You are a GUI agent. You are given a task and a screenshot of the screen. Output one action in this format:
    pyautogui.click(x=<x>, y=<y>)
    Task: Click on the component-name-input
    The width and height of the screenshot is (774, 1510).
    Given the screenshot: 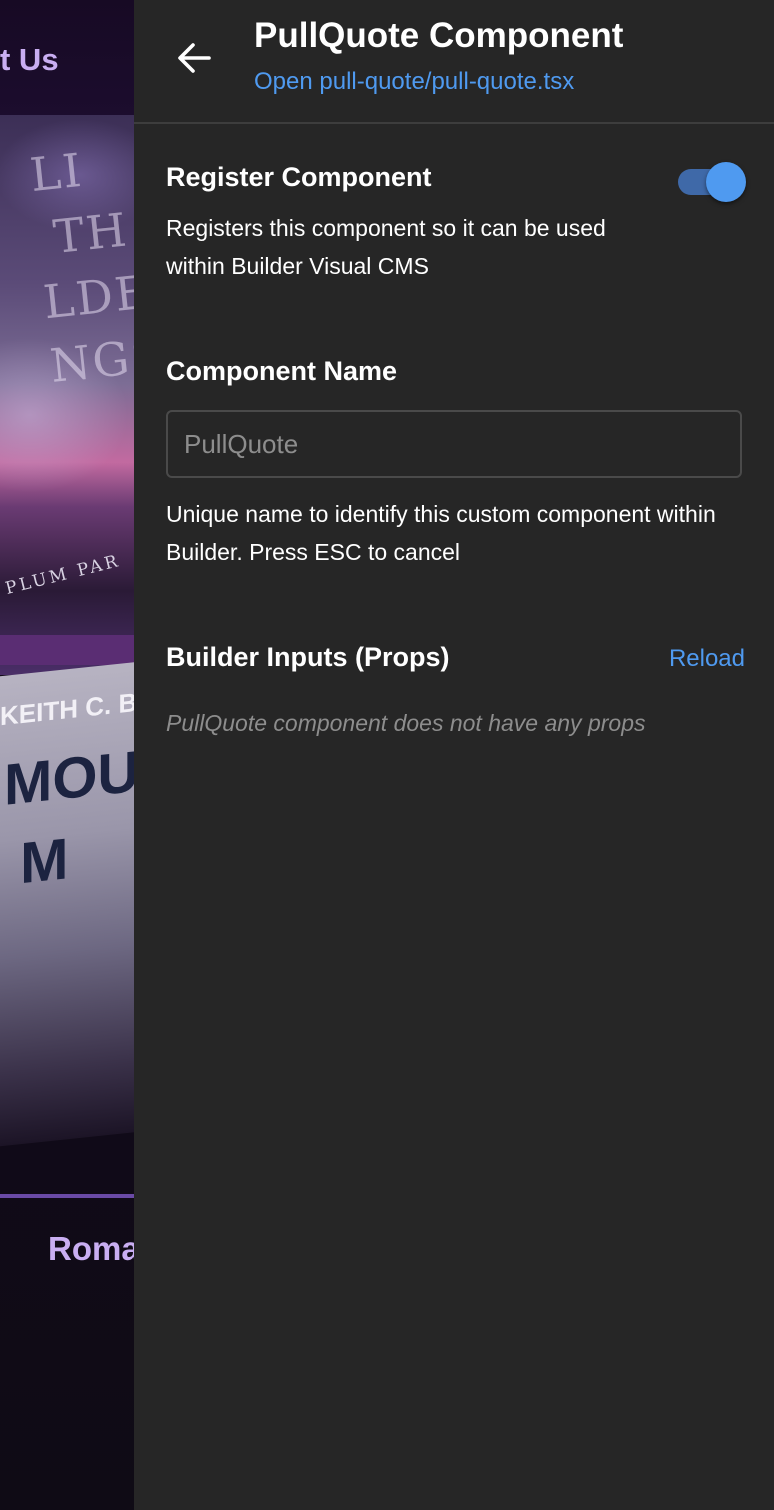 What is the action you would take?
    pyautogui.click(x=454, y=444)
    